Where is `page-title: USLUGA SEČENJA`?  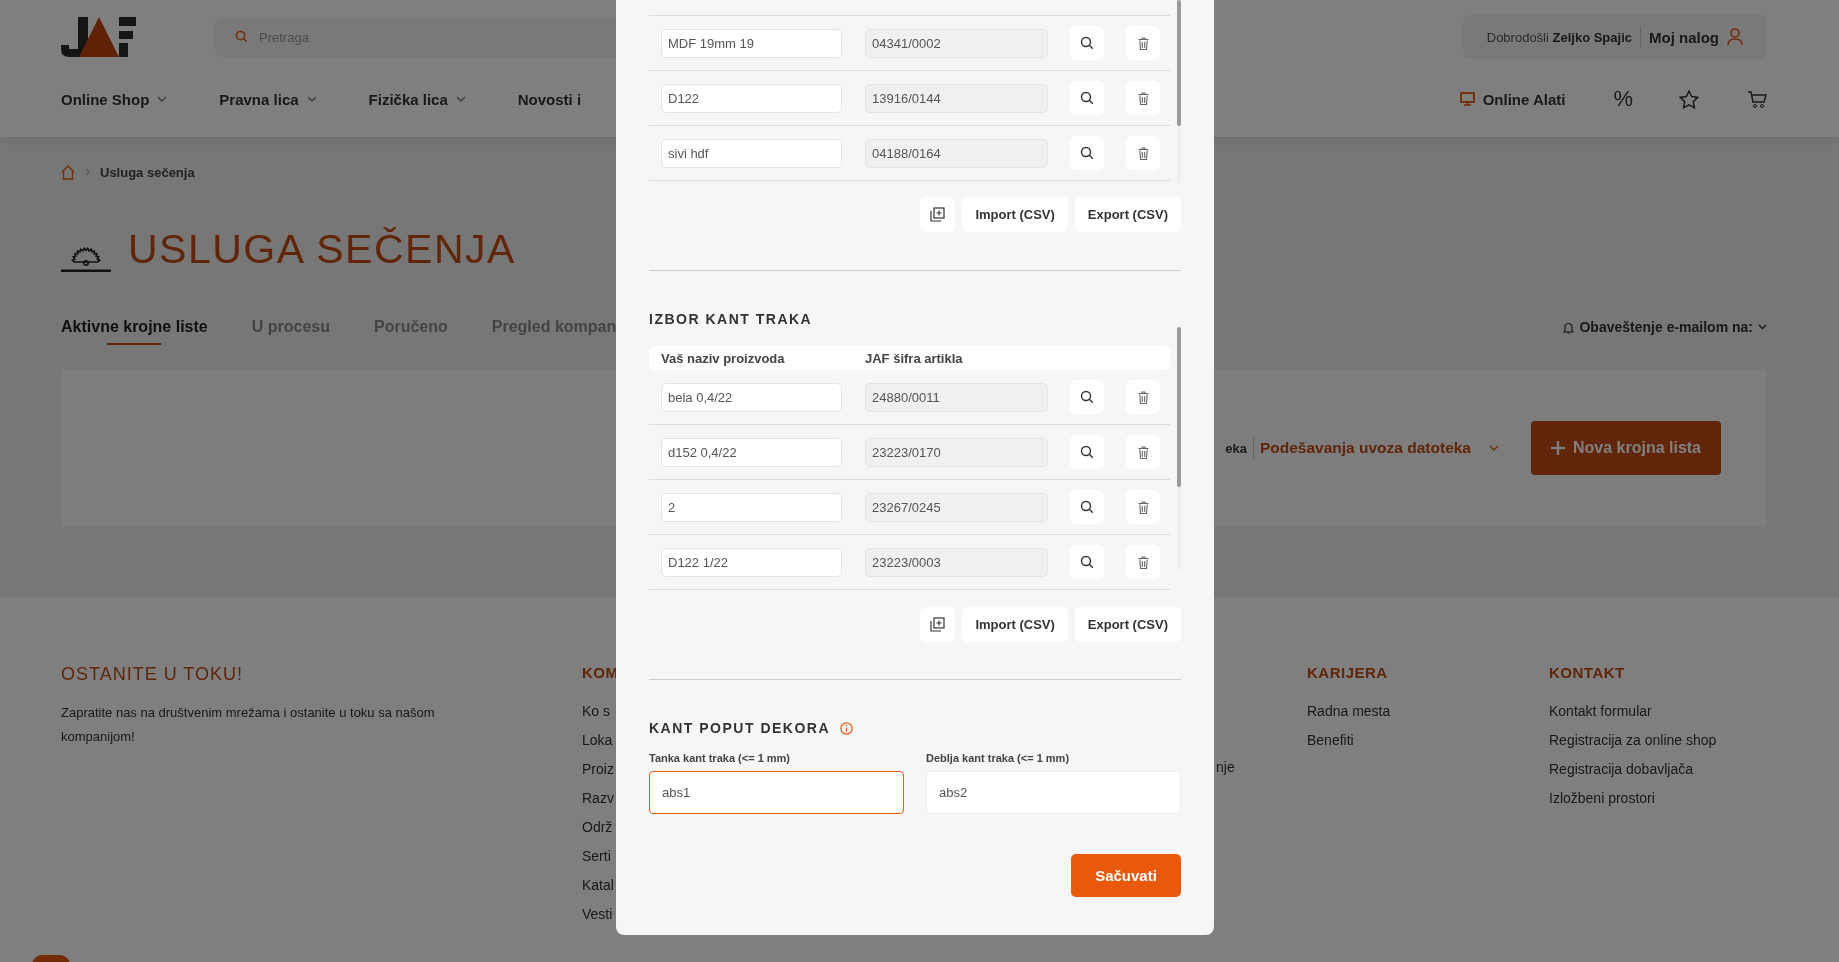 page-title: USLUGA SEČENJA is located at coordinates (322, 249).